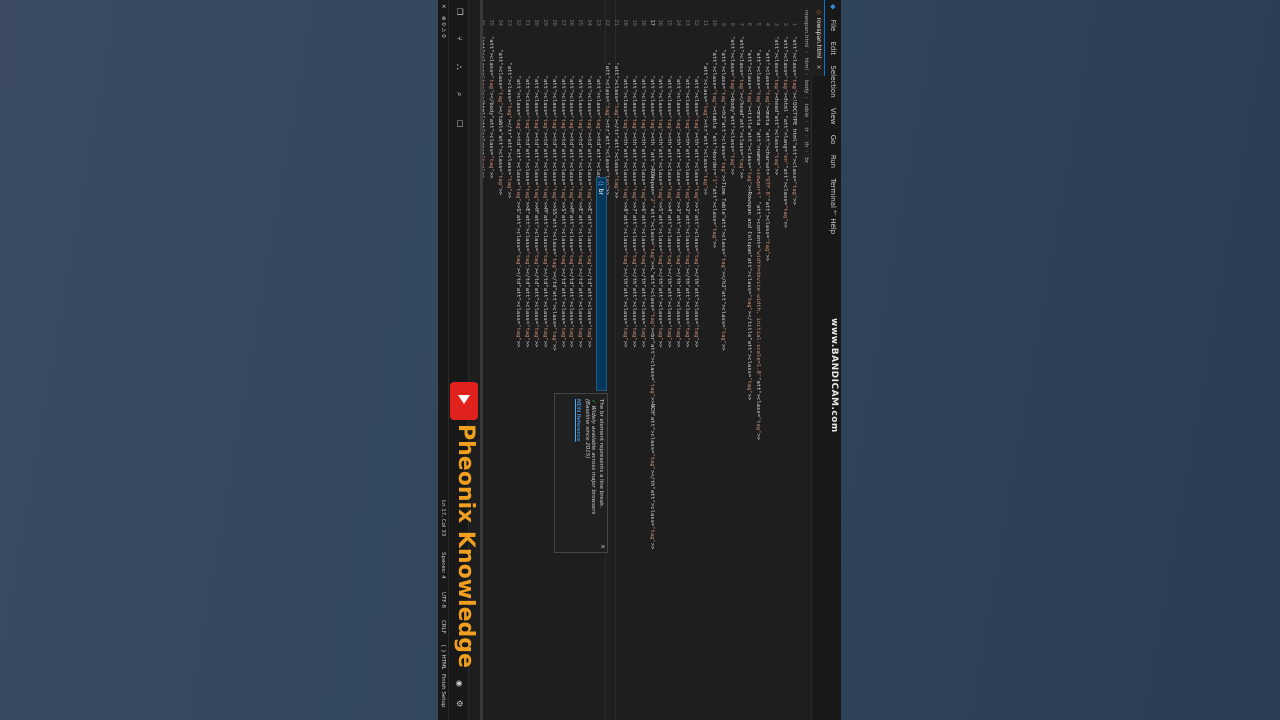 This screenshot has height=720, width=1280. I want to click on breadcrumb-item: rowspan.html, so click(806, 29).